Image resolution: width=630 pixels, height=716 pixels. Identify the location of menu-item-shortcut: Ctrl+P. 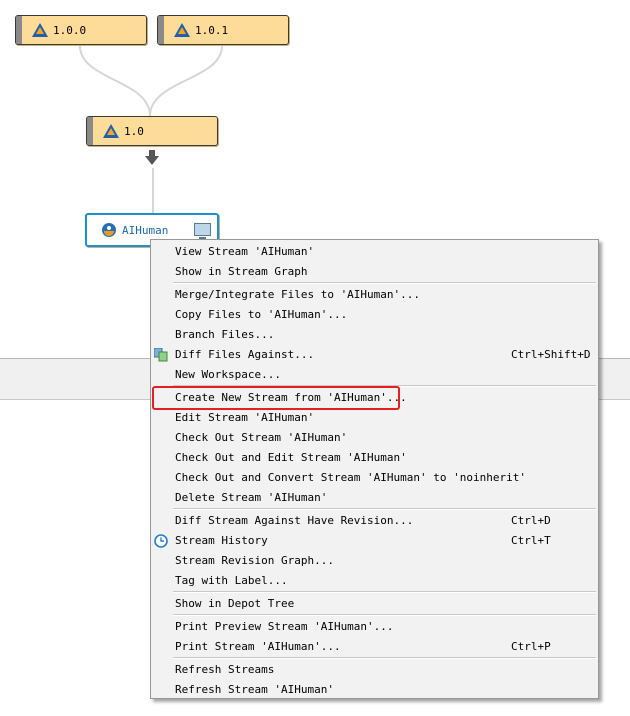
(531, 646).